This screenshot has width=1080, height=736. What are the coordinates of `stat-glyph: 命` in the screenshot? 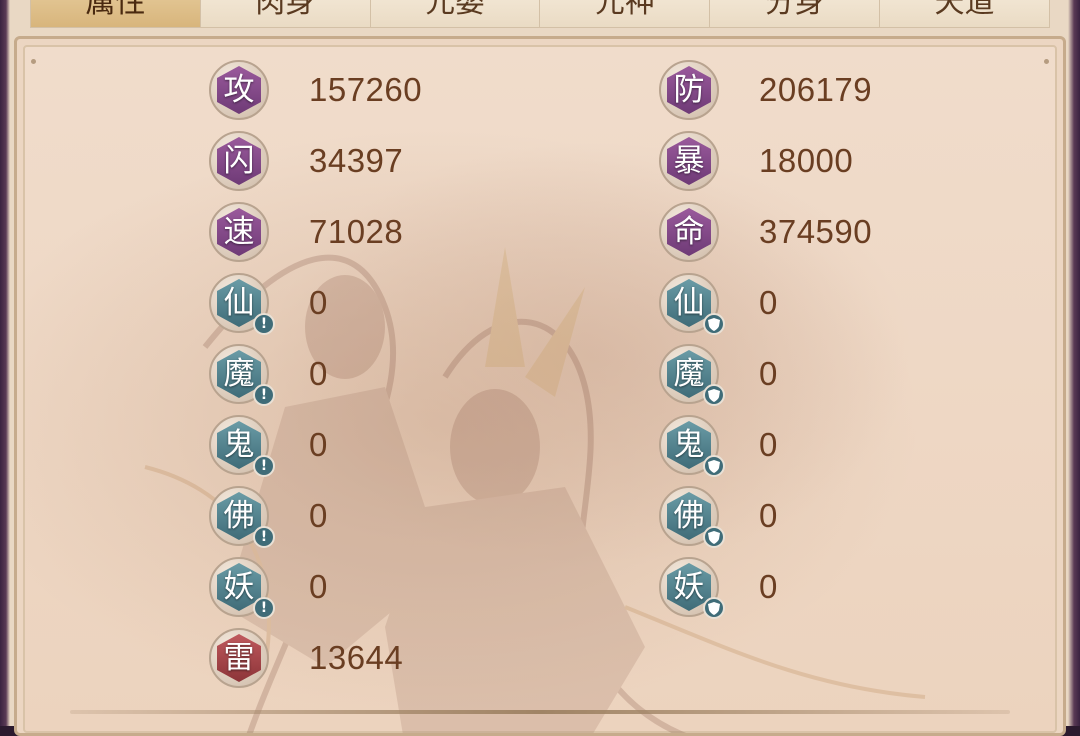 It's located at (689, 232).